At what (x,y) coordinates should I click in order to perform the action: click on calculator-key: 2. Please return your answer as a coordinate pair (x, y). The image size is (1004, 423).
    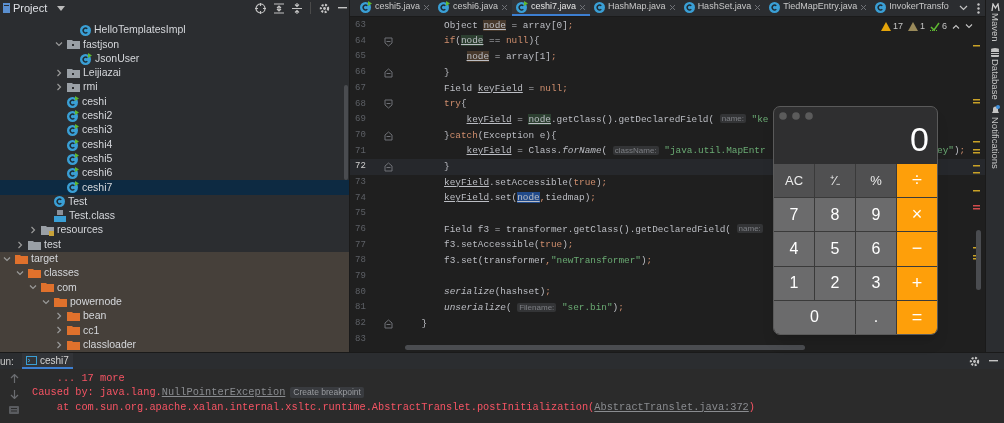
    Looking at the image, I should click on (835, 283).